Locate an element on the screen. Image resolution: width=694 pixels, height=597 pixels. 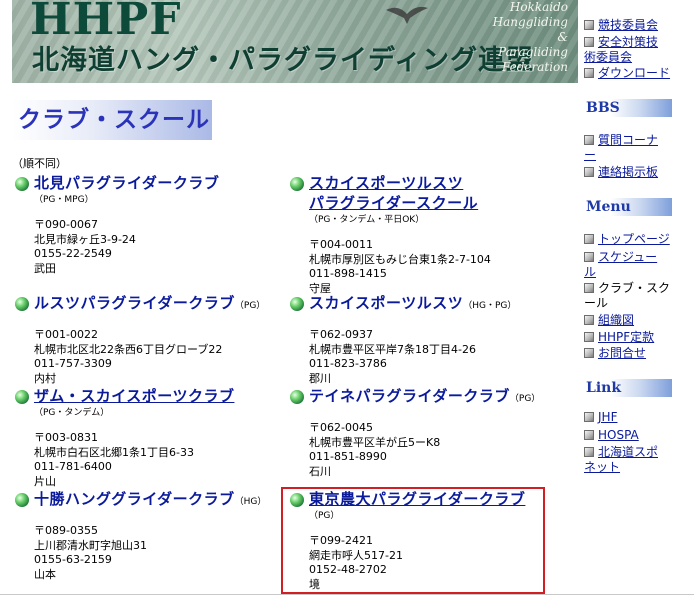
club-postal: 〒001-0022 is located at coordinates (66, 334).